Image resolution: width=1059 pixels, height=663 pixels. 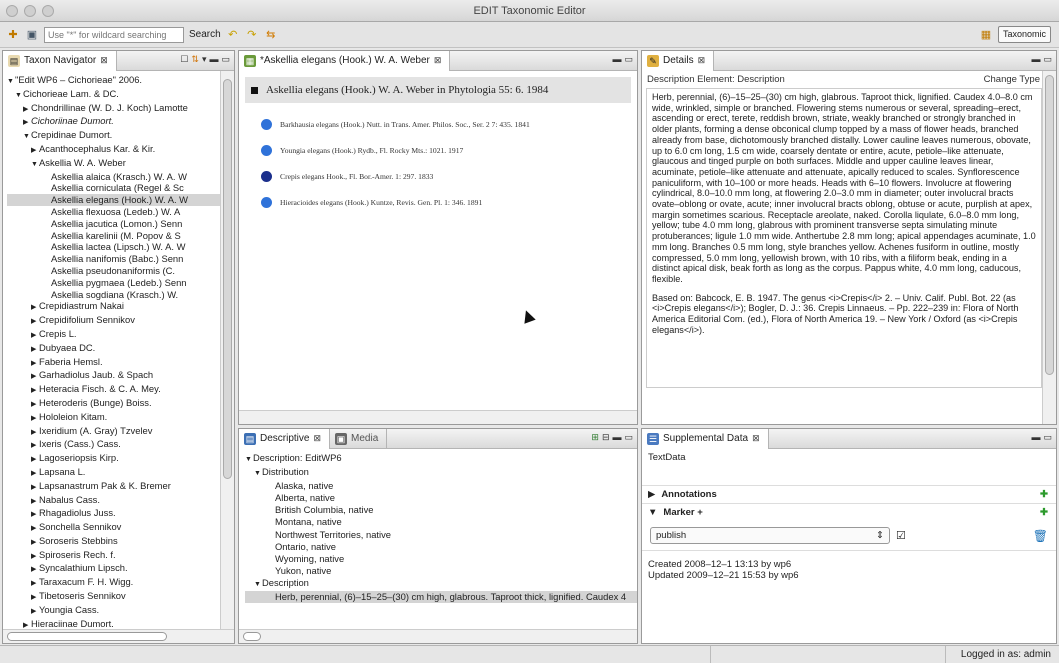 I want to click on tree-item: ▶ Hololeion Kitam., so click(x=120, y=418).